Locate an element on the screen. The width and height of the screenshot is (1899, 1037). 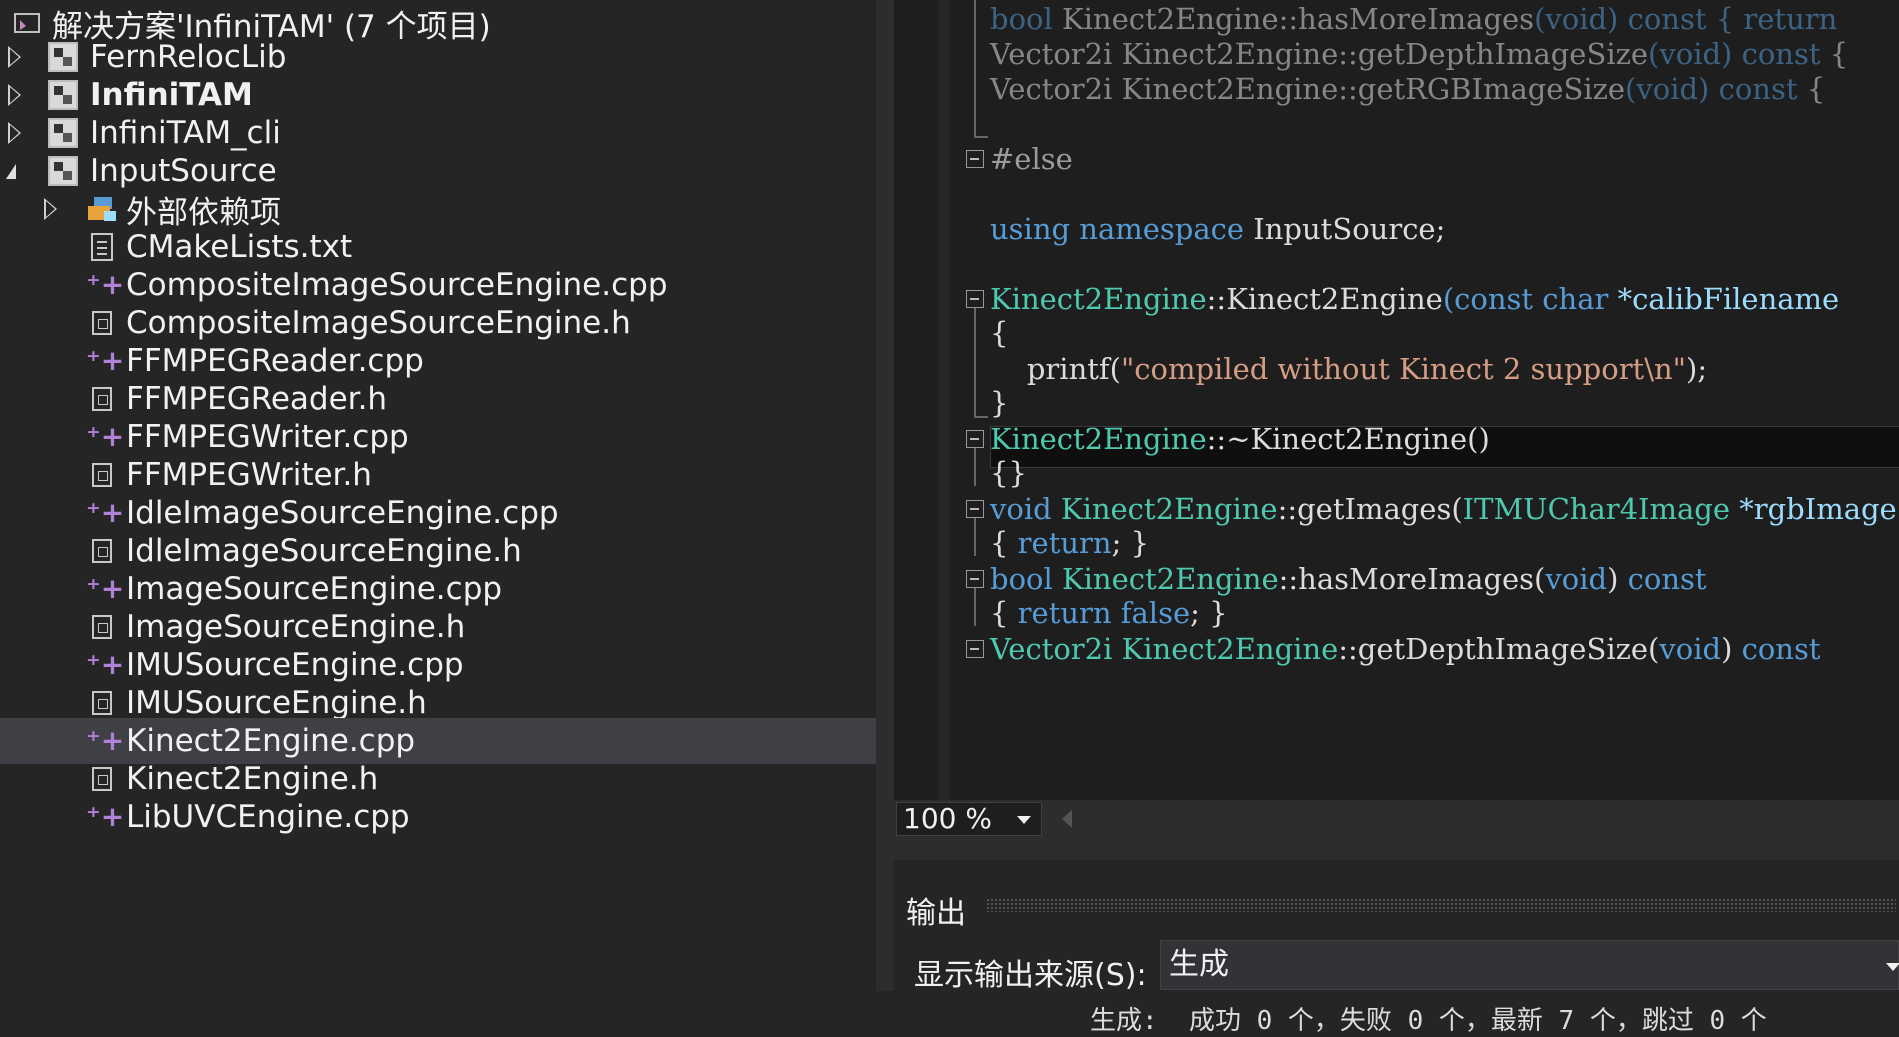
project-label: InputSource is located at coordinates (183, 171).